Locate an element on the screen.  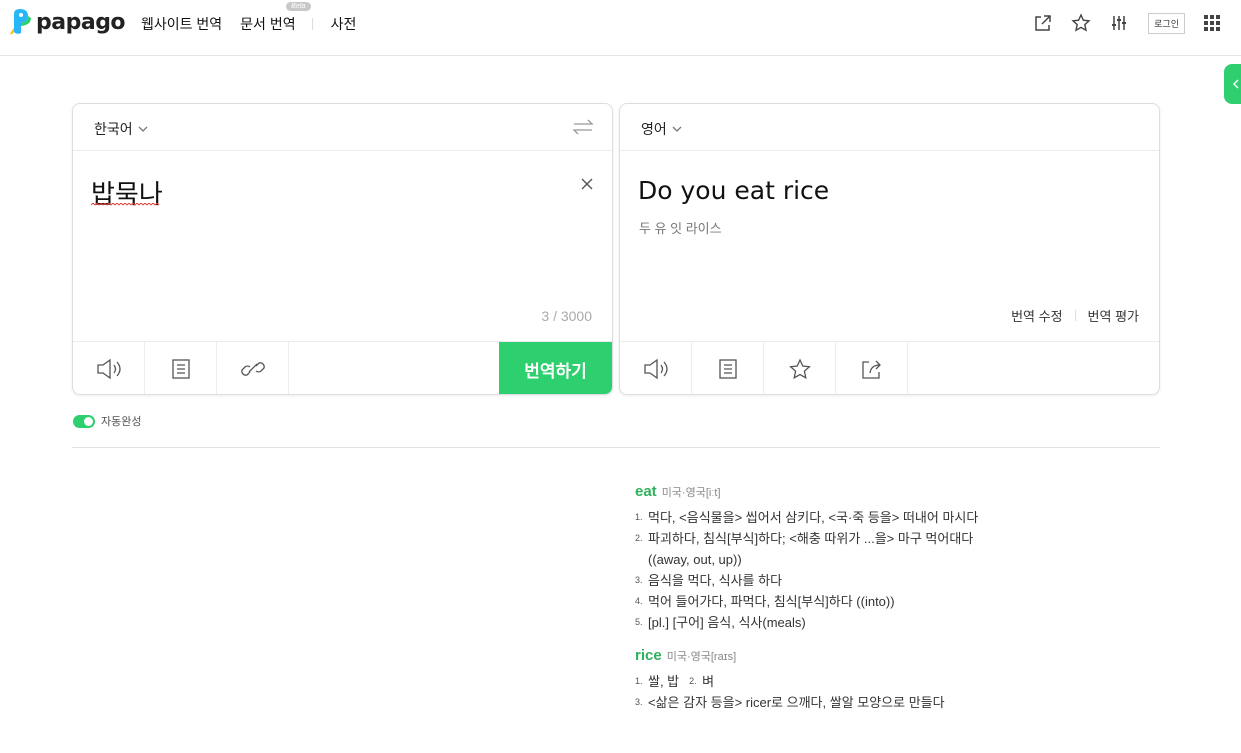
character-count: 3 / 3000 is located at coordinates (566, 316).